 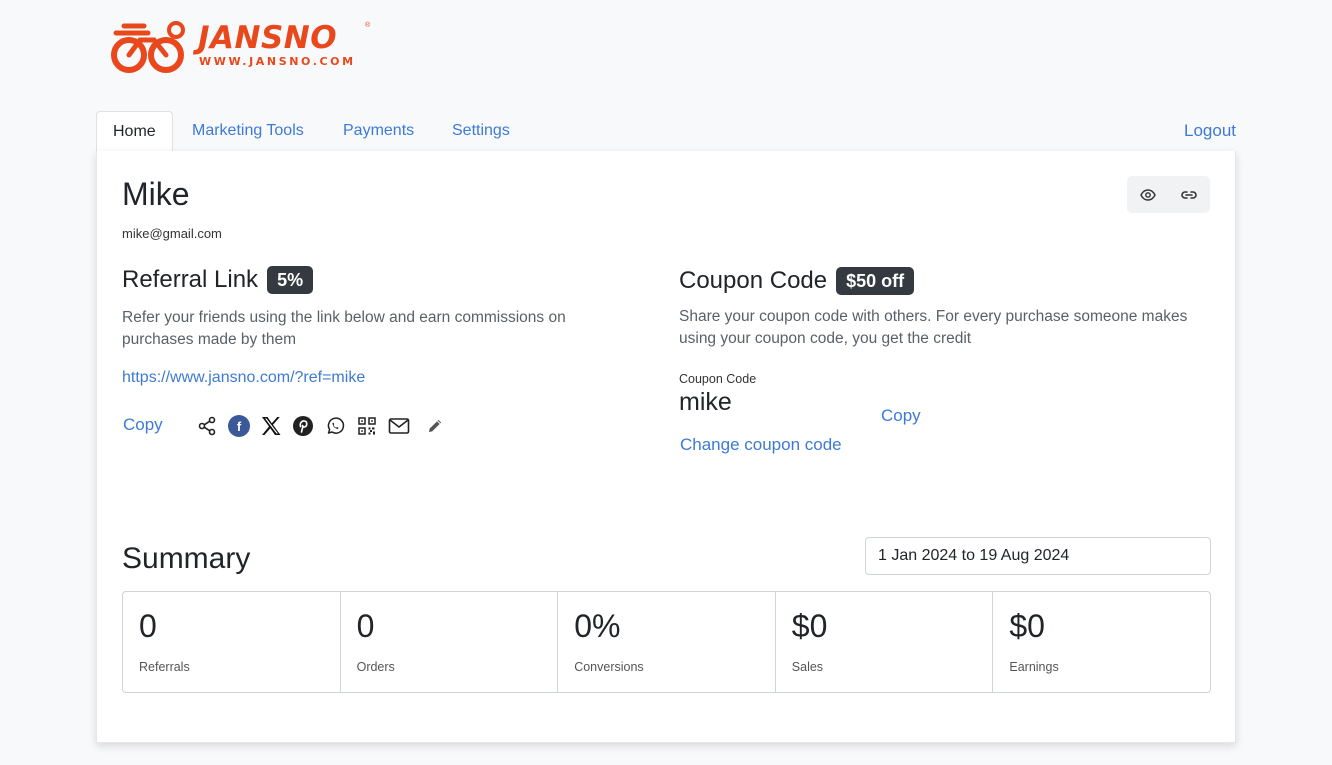 I want to click on referral-link: https://www.jansno.com/?ref=mike, so click(x=243, y=378).